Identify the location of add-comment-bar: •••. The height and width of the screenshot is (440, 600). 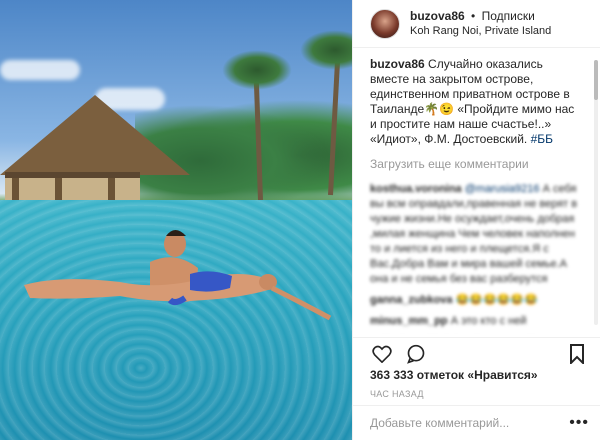
(476, 422).